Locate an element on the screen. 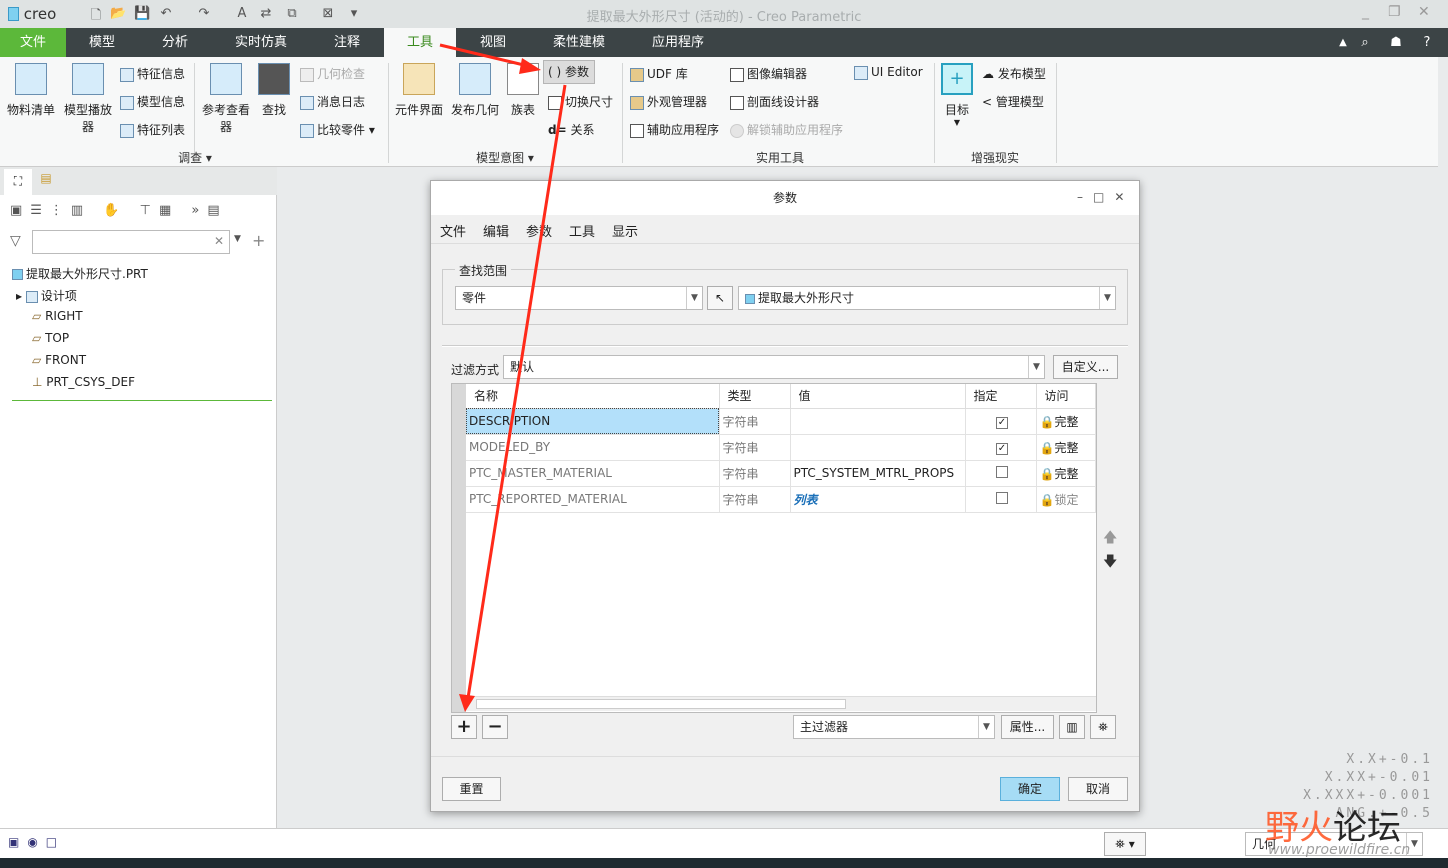 This screenshot has height=868, width=1448. annotation-arrows is located at coordinates (503, 377).